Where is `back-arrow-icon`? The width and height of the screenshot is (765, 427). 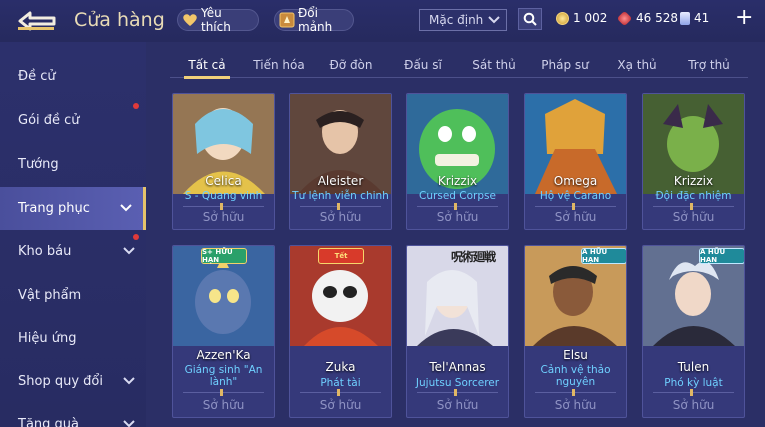 back-arrow-icon is located at coordinates (37, 21).